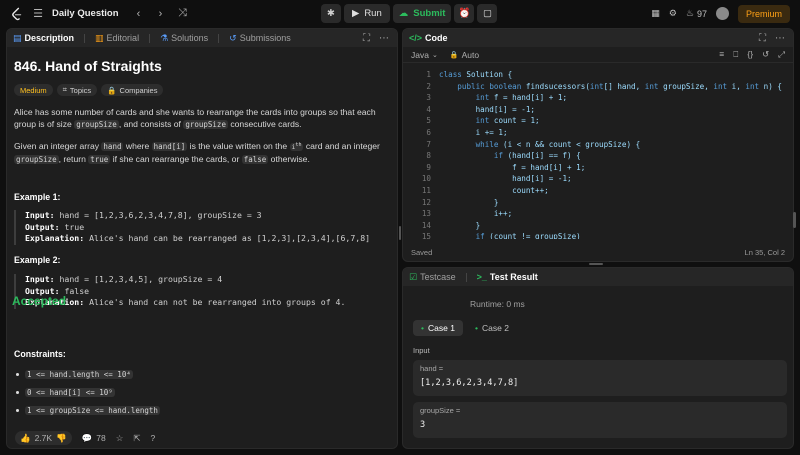  What do you see at coordinates (117, 38) in the screenshot?
I see `tab-editorial: ▥ Editorial` at bounding box center [117, 38].